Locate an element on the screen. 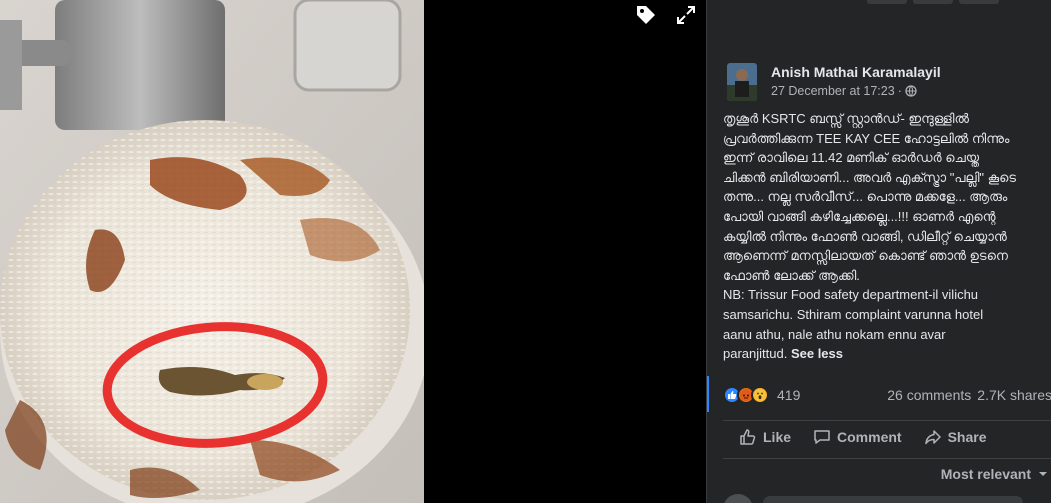  post-meta: 27 December at 17:23 · is located at coordinates (856, 91).